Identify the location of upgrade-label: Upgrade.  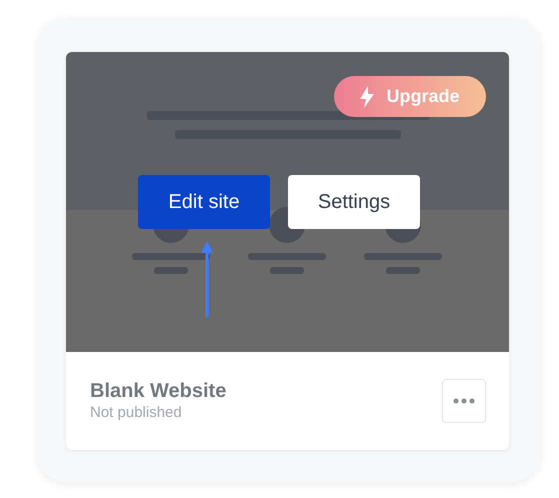
(423, 96).